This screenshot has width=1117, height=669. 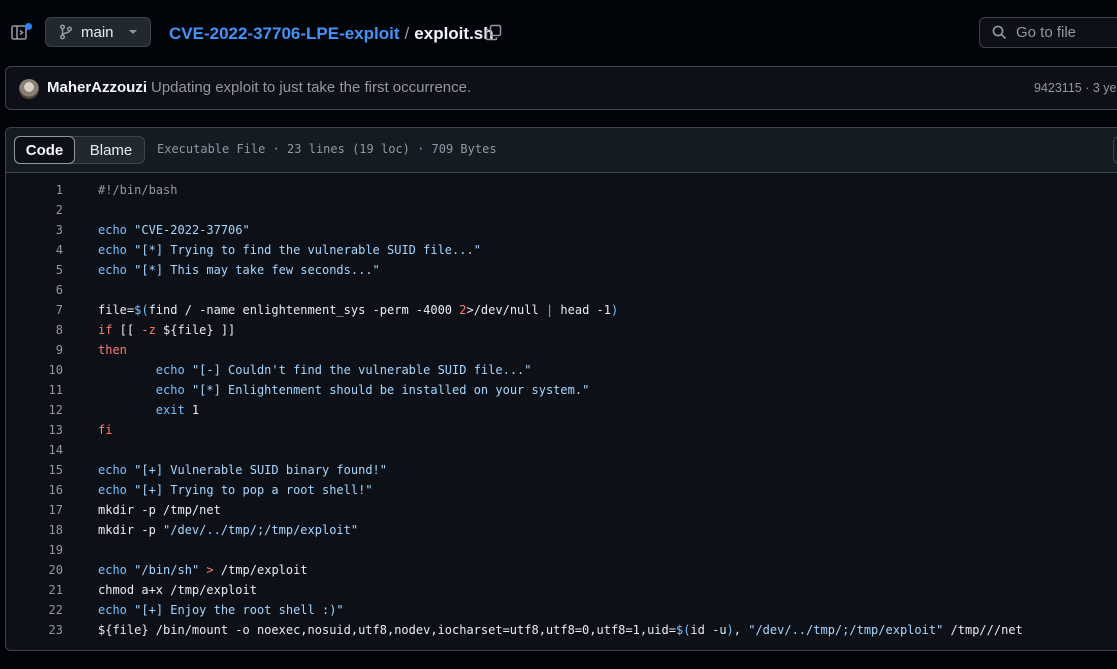 What do you see at coordinates (105, 430) in the screenshot?
I see `line-code: fi` at bounding box center [105, 430].